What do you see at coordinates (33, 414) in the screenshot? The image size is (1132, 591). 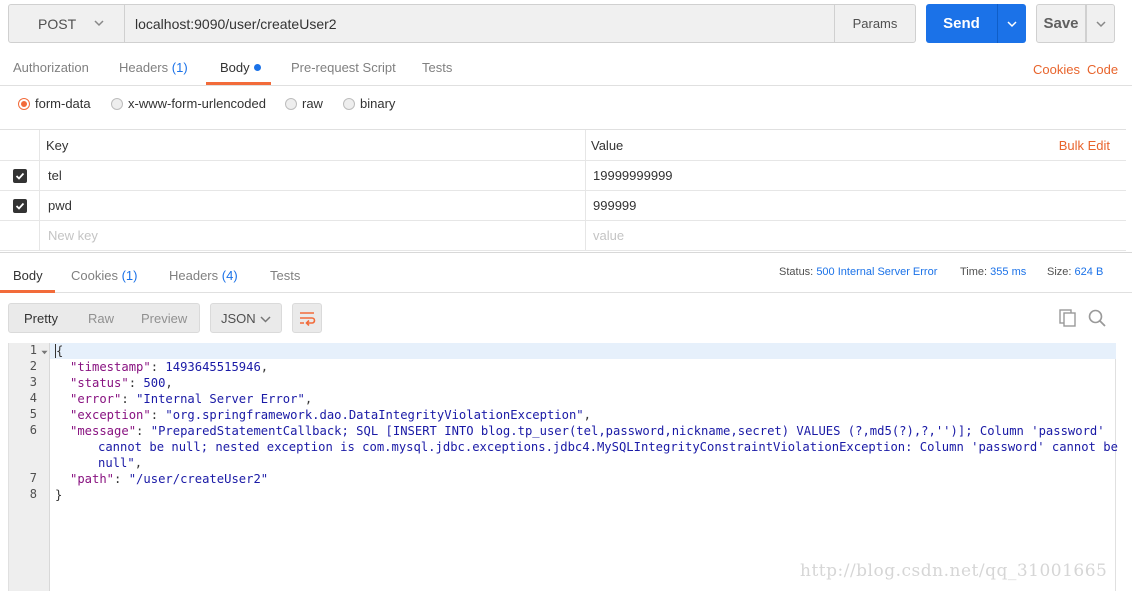 I see `line-number: 5` at bounding box center [33, 414].